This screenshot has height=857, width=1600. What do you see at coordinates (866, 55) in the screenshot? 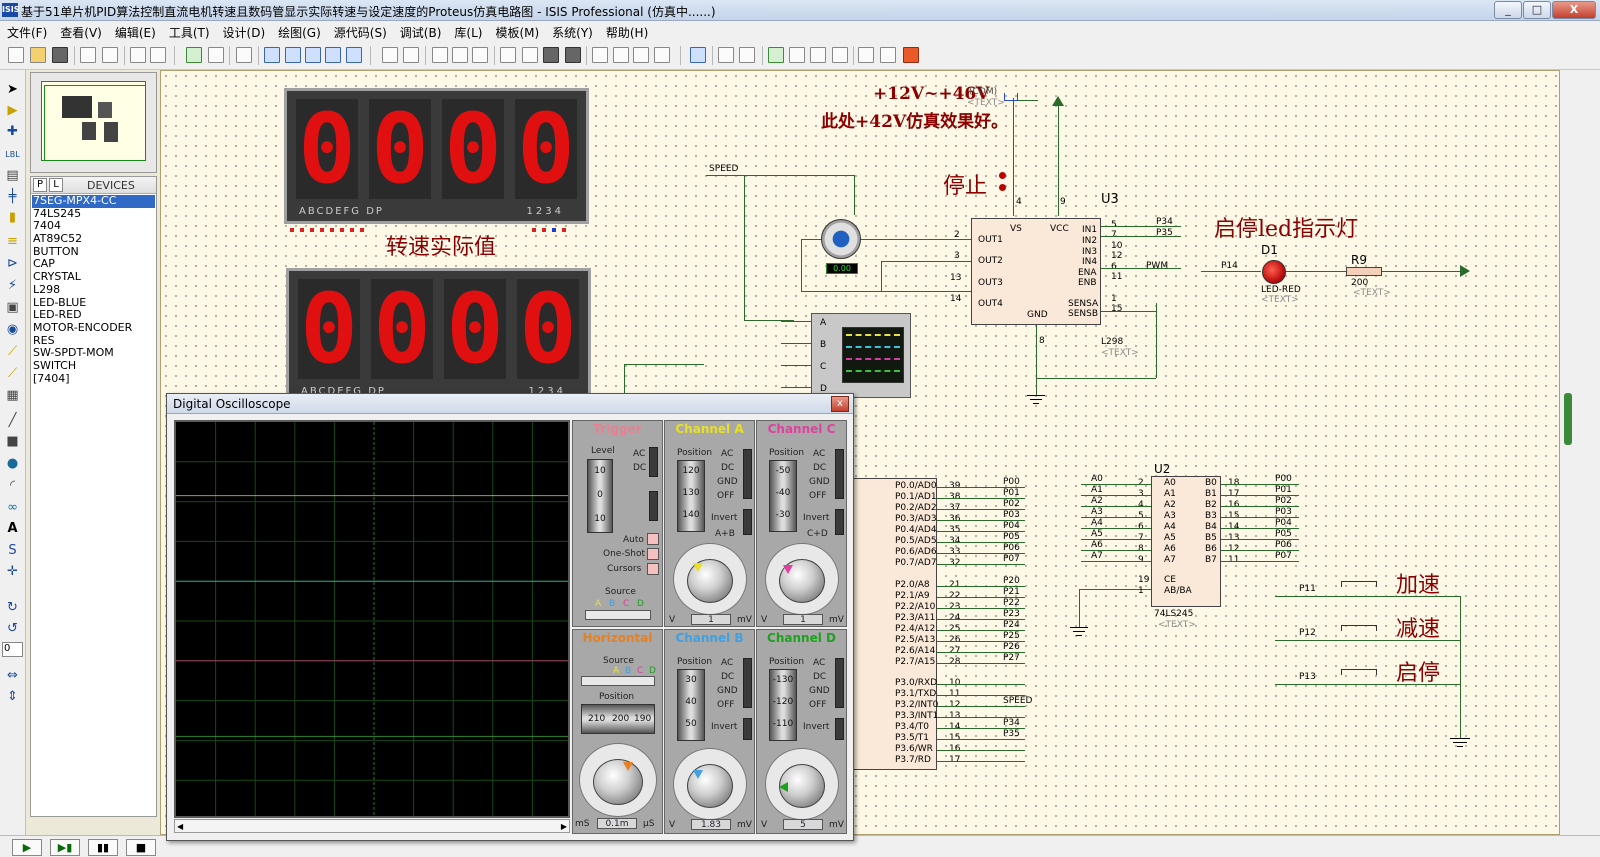
I see `bill-of-materials-icon` at bounding box center [866, 55].